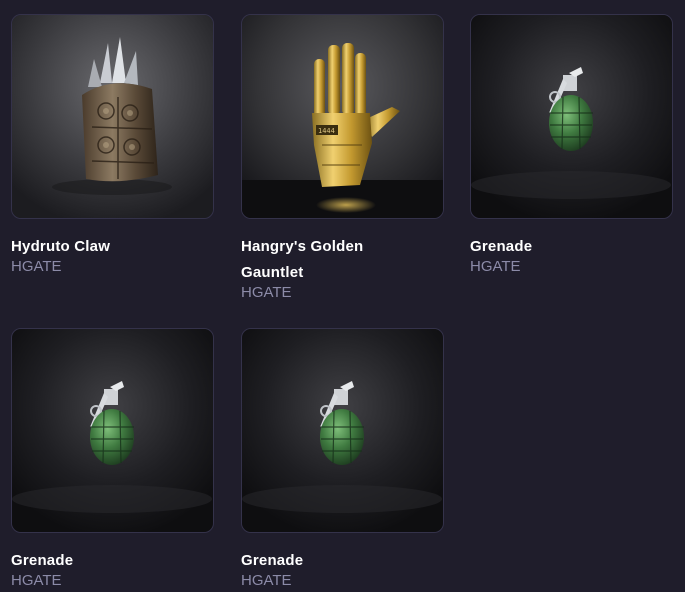  What do you see at coordinates (326, 131) in the screenshot?
I see `svg-text: 1444` at bounding box center [326, 131].